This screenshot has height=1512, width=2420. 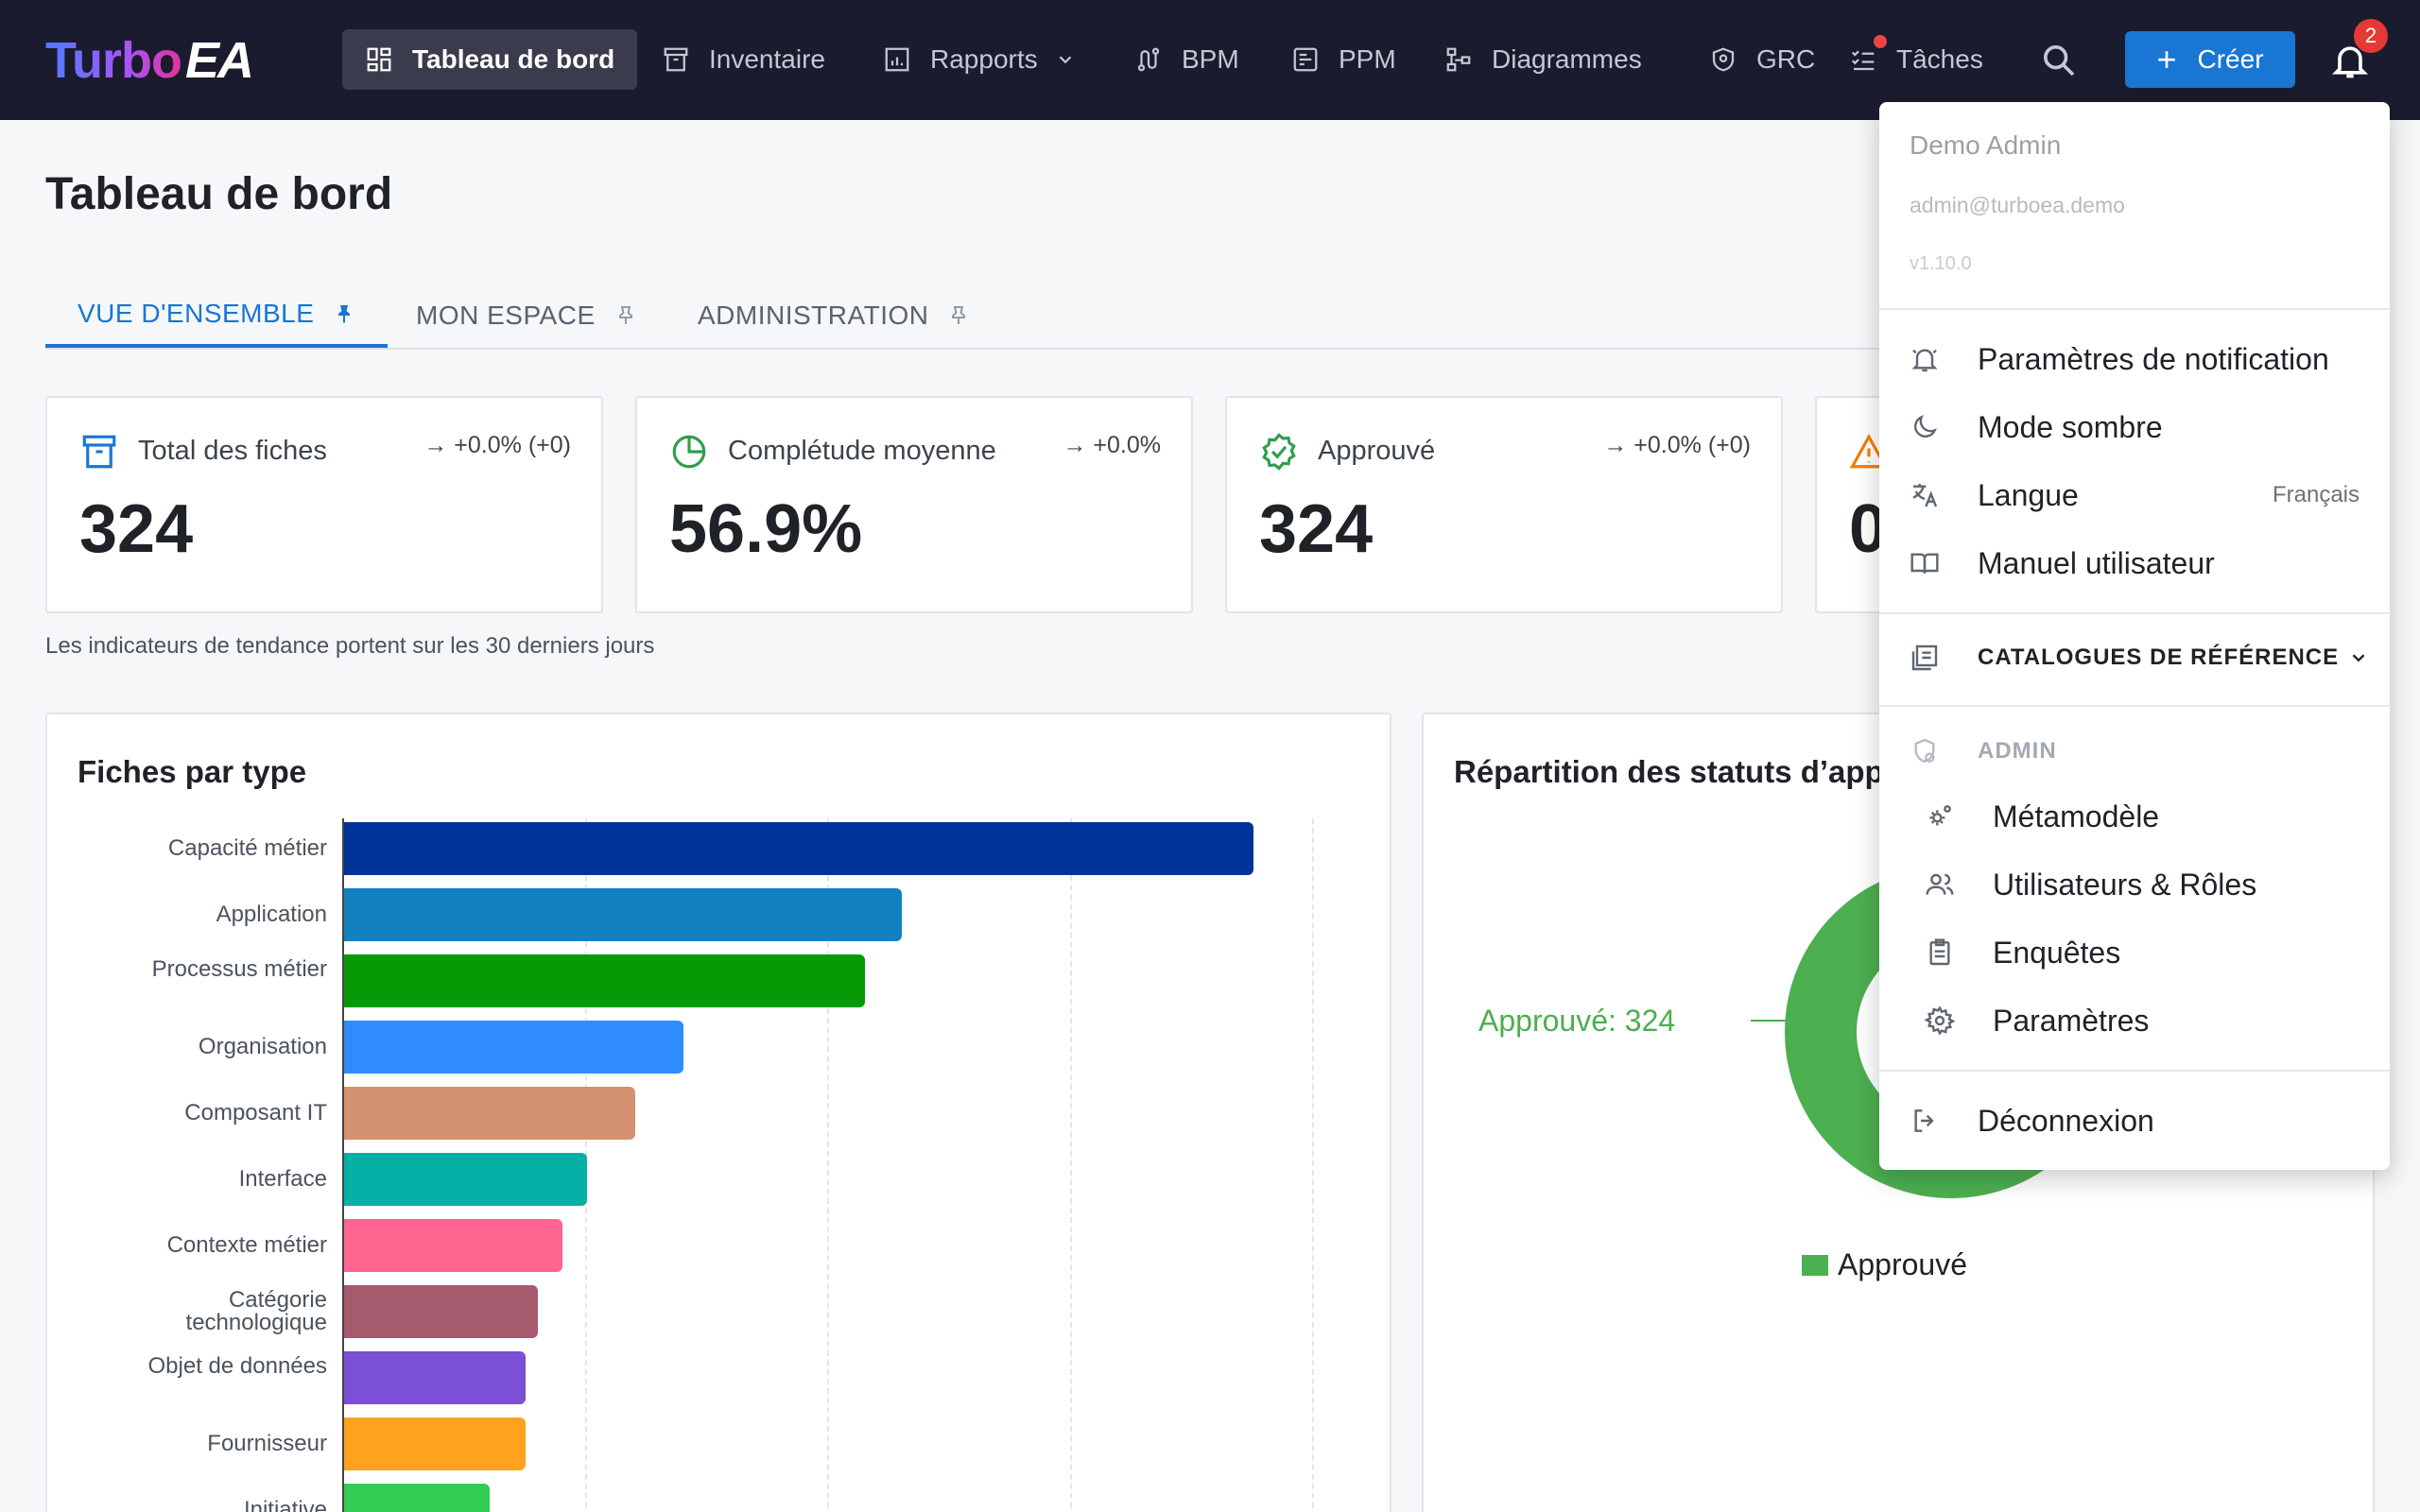 I want to click on kpi-label: Approuvé, so click(x=1377, y=451).